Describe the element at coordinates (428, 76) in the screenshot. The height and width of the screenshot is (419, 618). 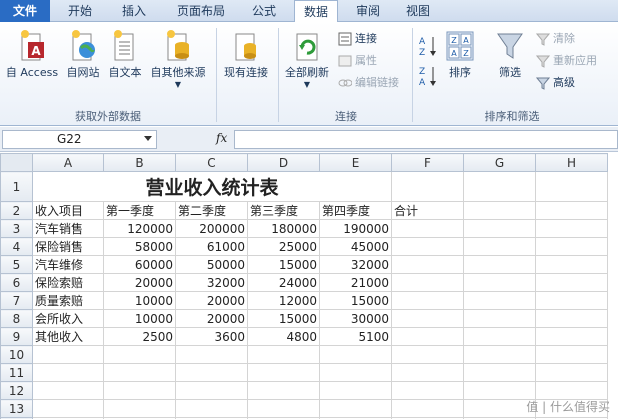
I see `sort-descending-button: ZA` at that location.